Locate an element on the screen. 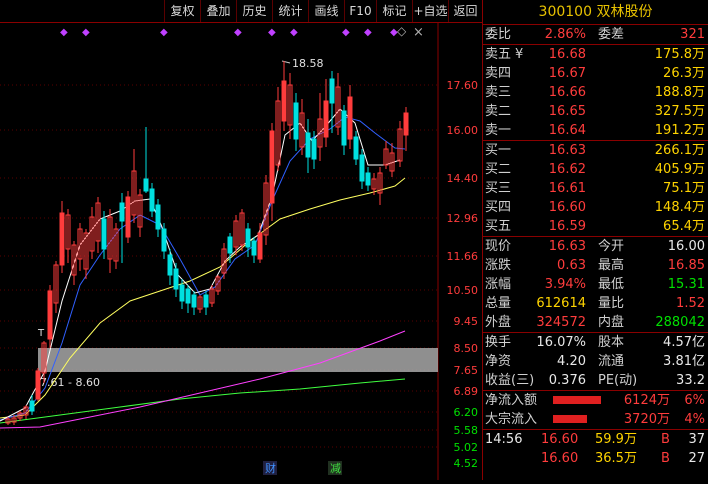 Image resolution: width=708 pixels, height=484 pixels. ask-volume: 191.2万 is located at coordinates (679, 130).